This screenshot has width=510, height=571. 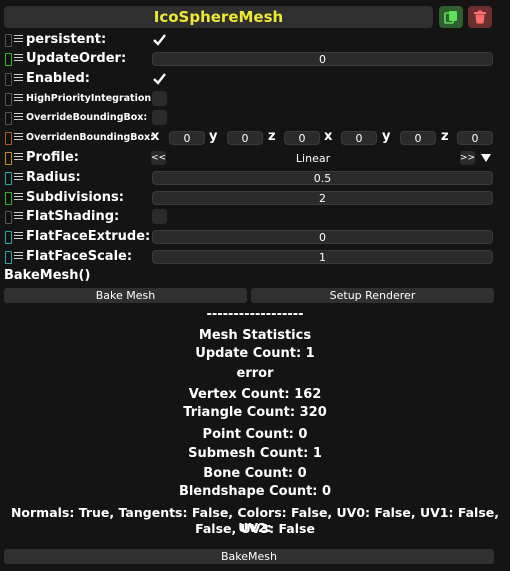 I want to click on field-label: Subdivisions:, so click(x=75, y=197).